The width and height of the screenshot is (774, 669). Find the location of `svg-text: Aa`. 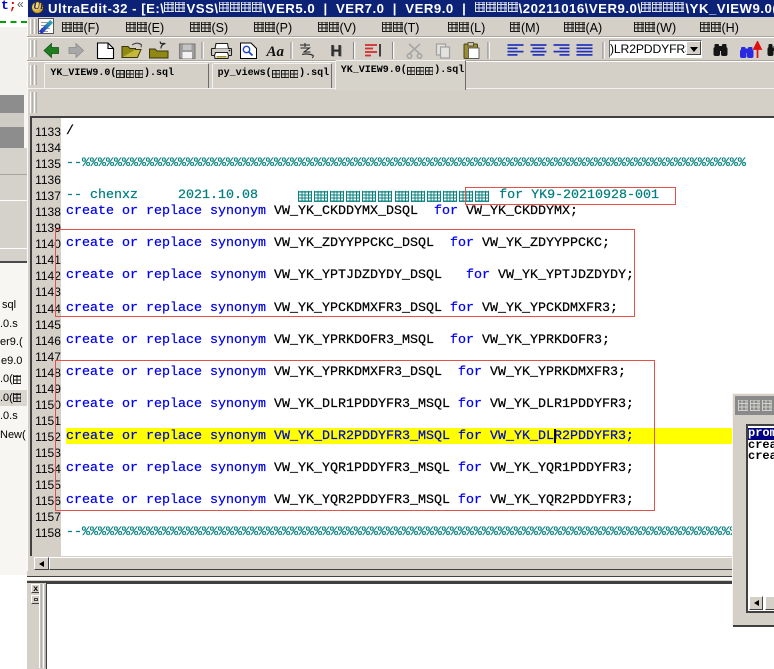

svg-text: Aa is located at coordinates (274, 52).